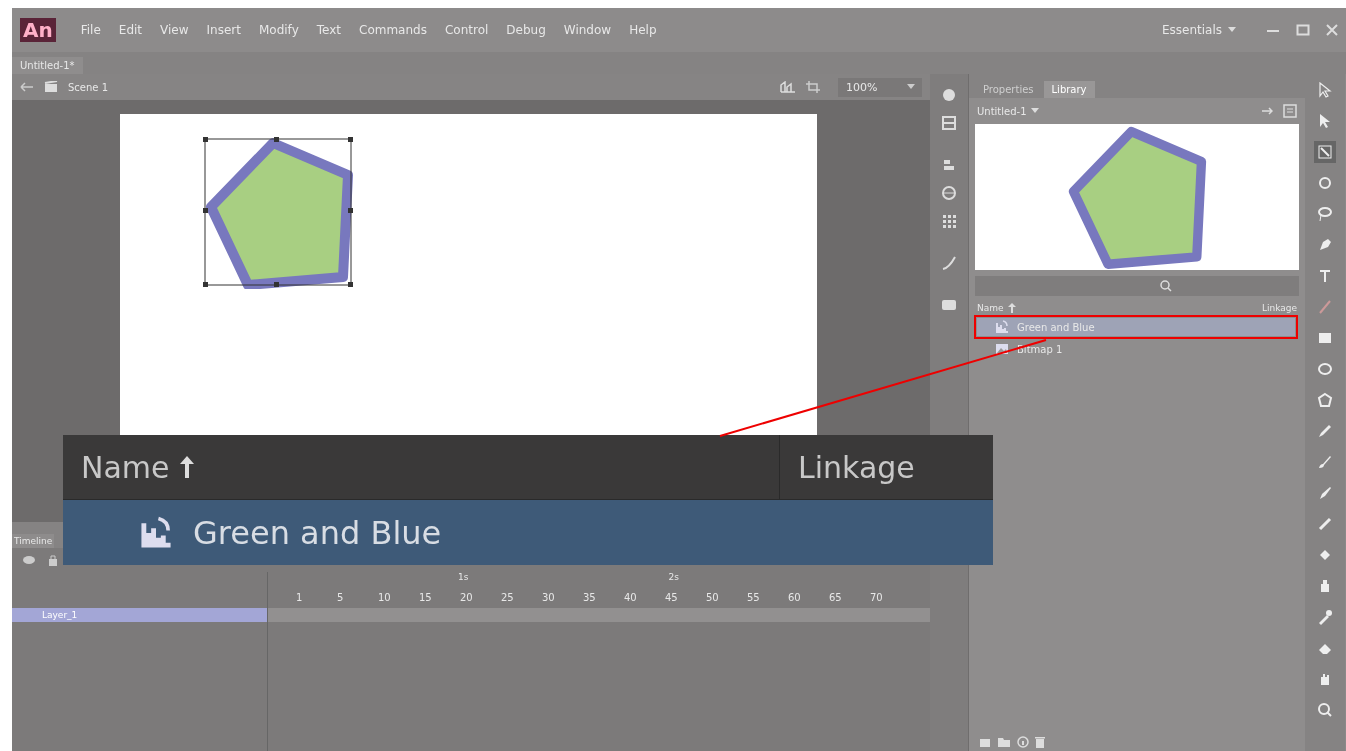  Describe the element at coordinates (88, 87) in the screenshot. I see `scene-label: Scene 1` at that location.